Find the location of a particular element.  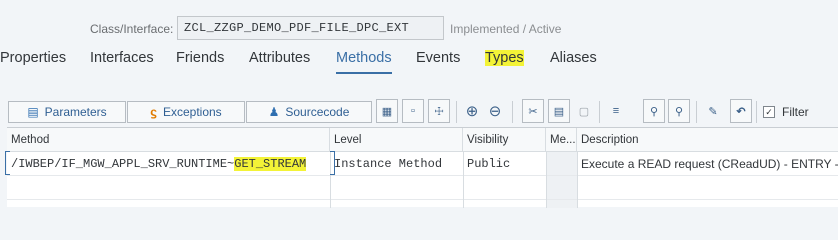

edit-icon: ✎ is located at coordinates (713, 111).